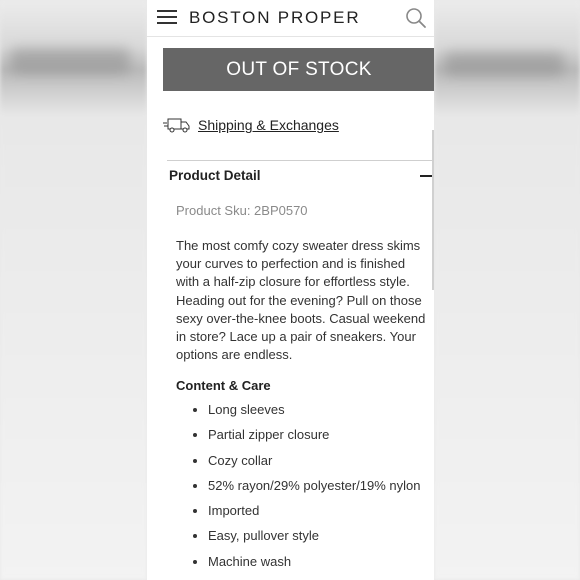 The height and width of the screenshot is (580, 580). Describe the element at coordinates (298, 537) in the screenshot. I see `list-item: Easy, pullover style` at that location.